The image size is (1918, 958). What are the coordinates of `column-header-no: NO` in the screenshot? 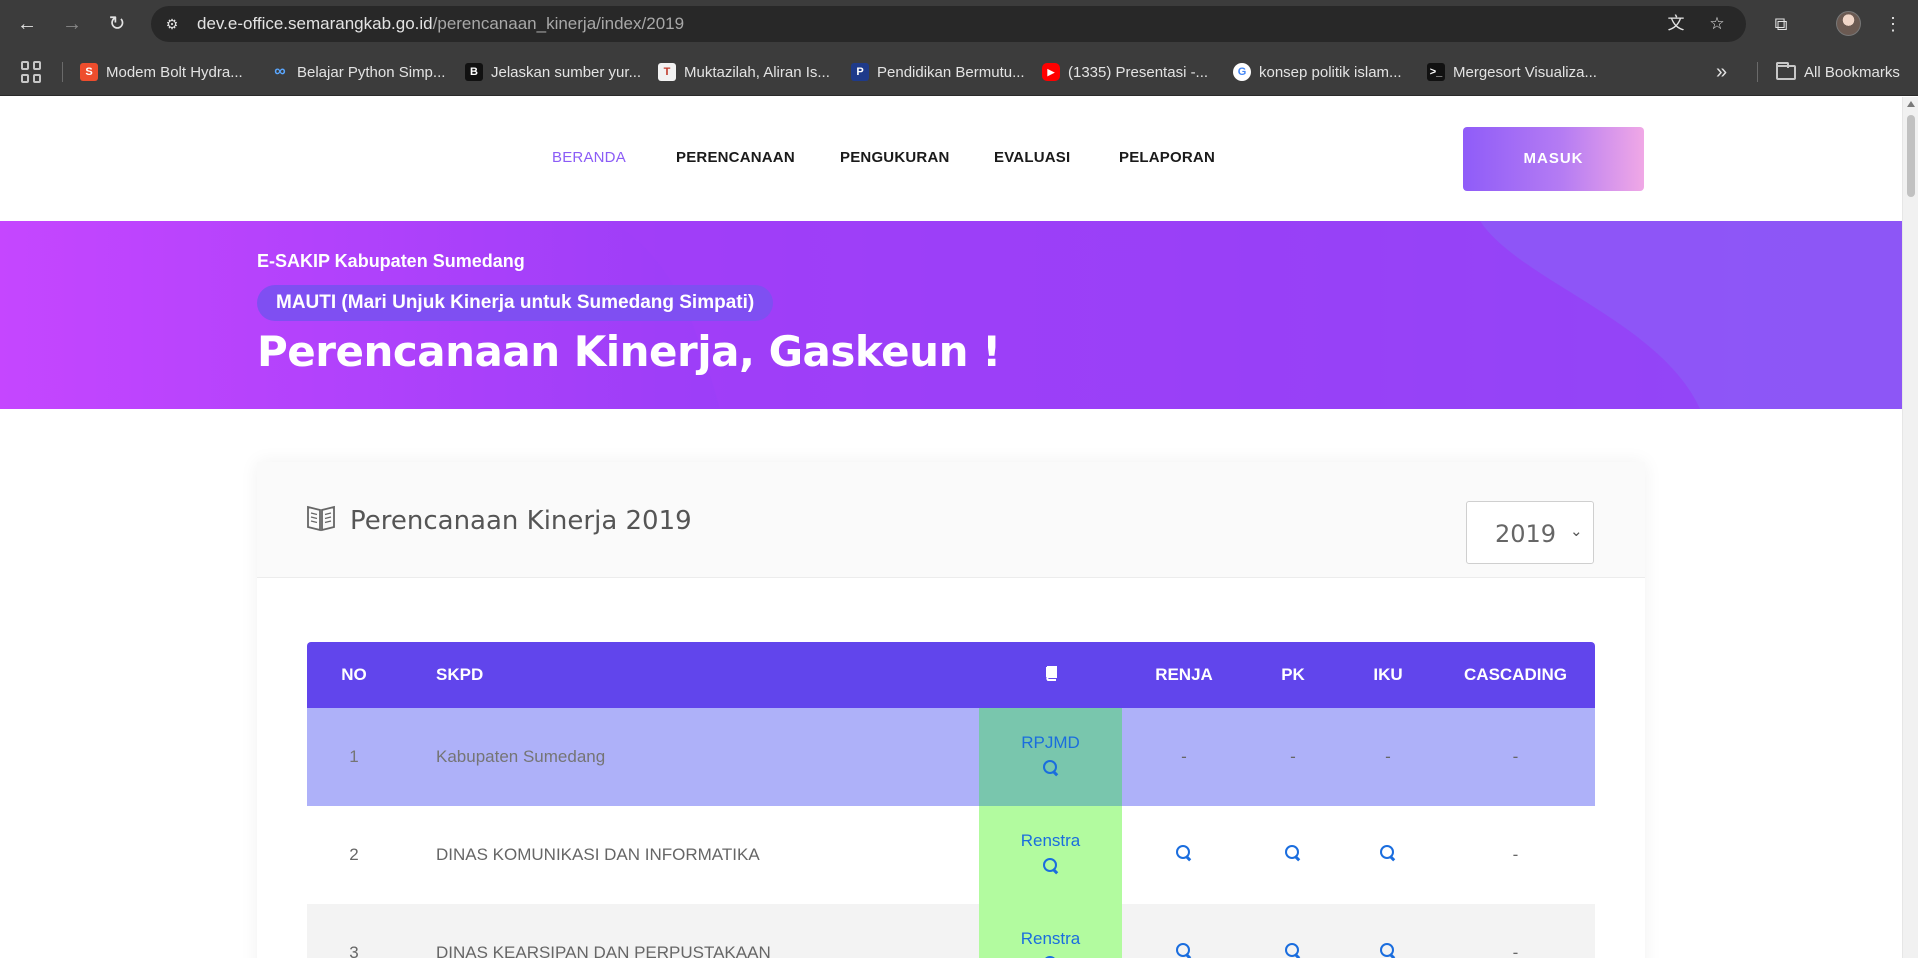 It's located at (354, 675).